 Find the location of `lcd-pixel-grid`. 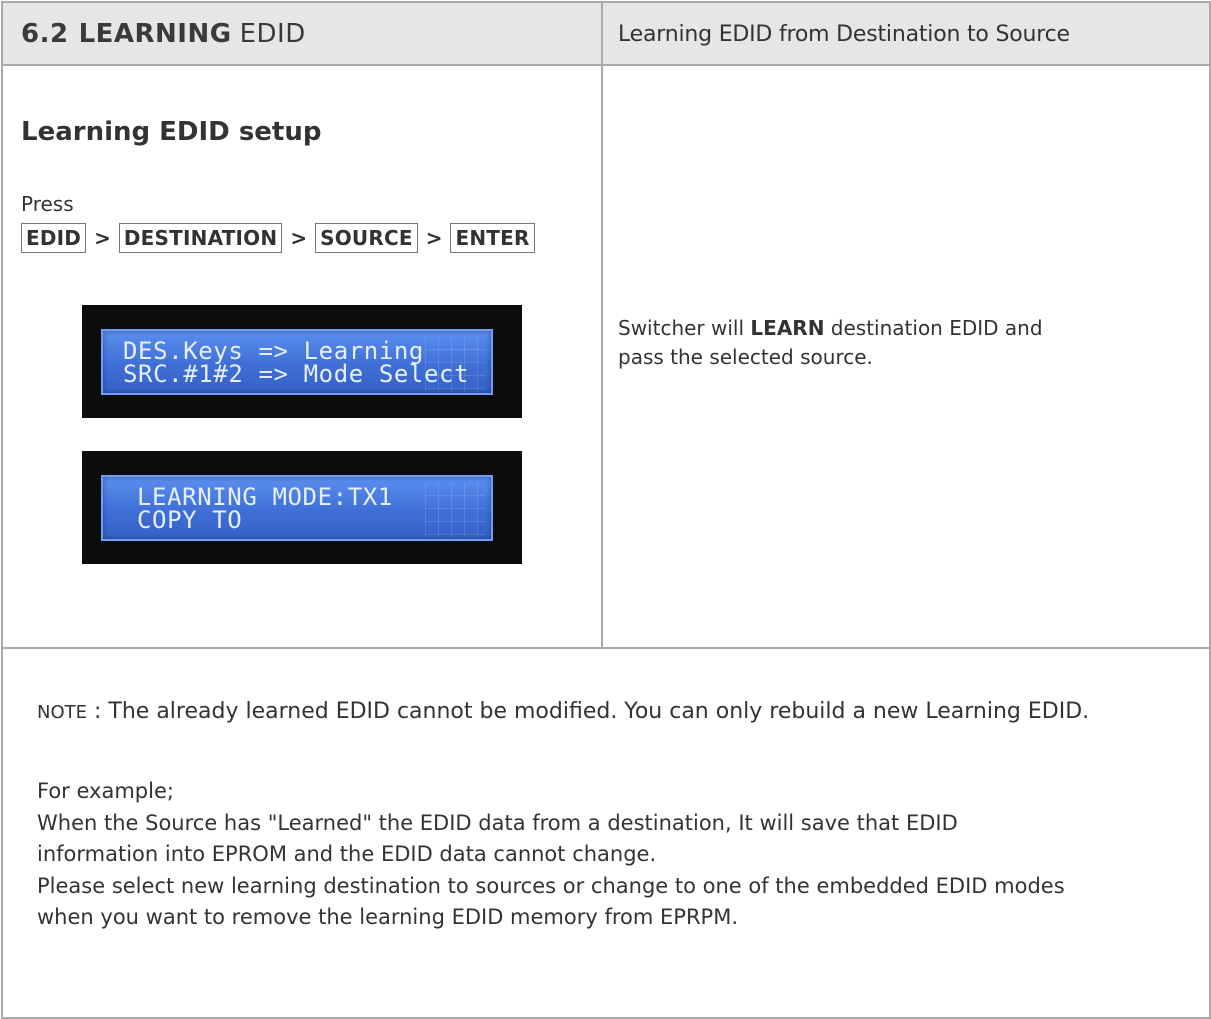

lcd-pixel-grid is located at coordinates (455, 510).